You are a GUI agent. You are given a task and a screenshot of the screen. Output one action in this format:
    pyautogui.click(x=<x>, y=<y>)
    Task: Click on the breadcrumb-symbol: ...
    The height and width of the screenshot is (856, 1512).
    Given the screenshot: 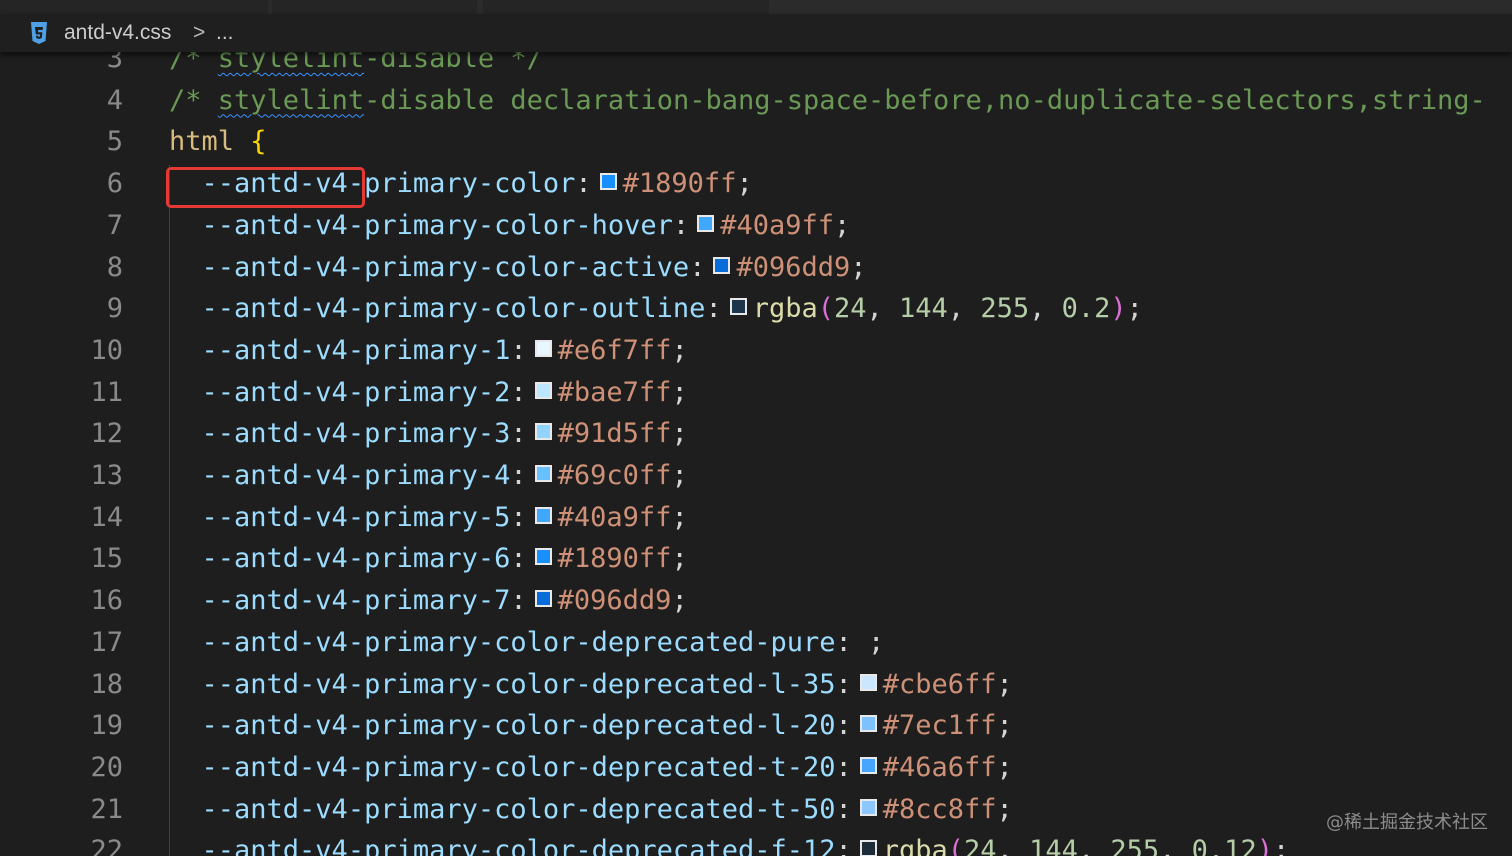 What is the action you would take?
    pyautogui.click(x=225, y=33)
    